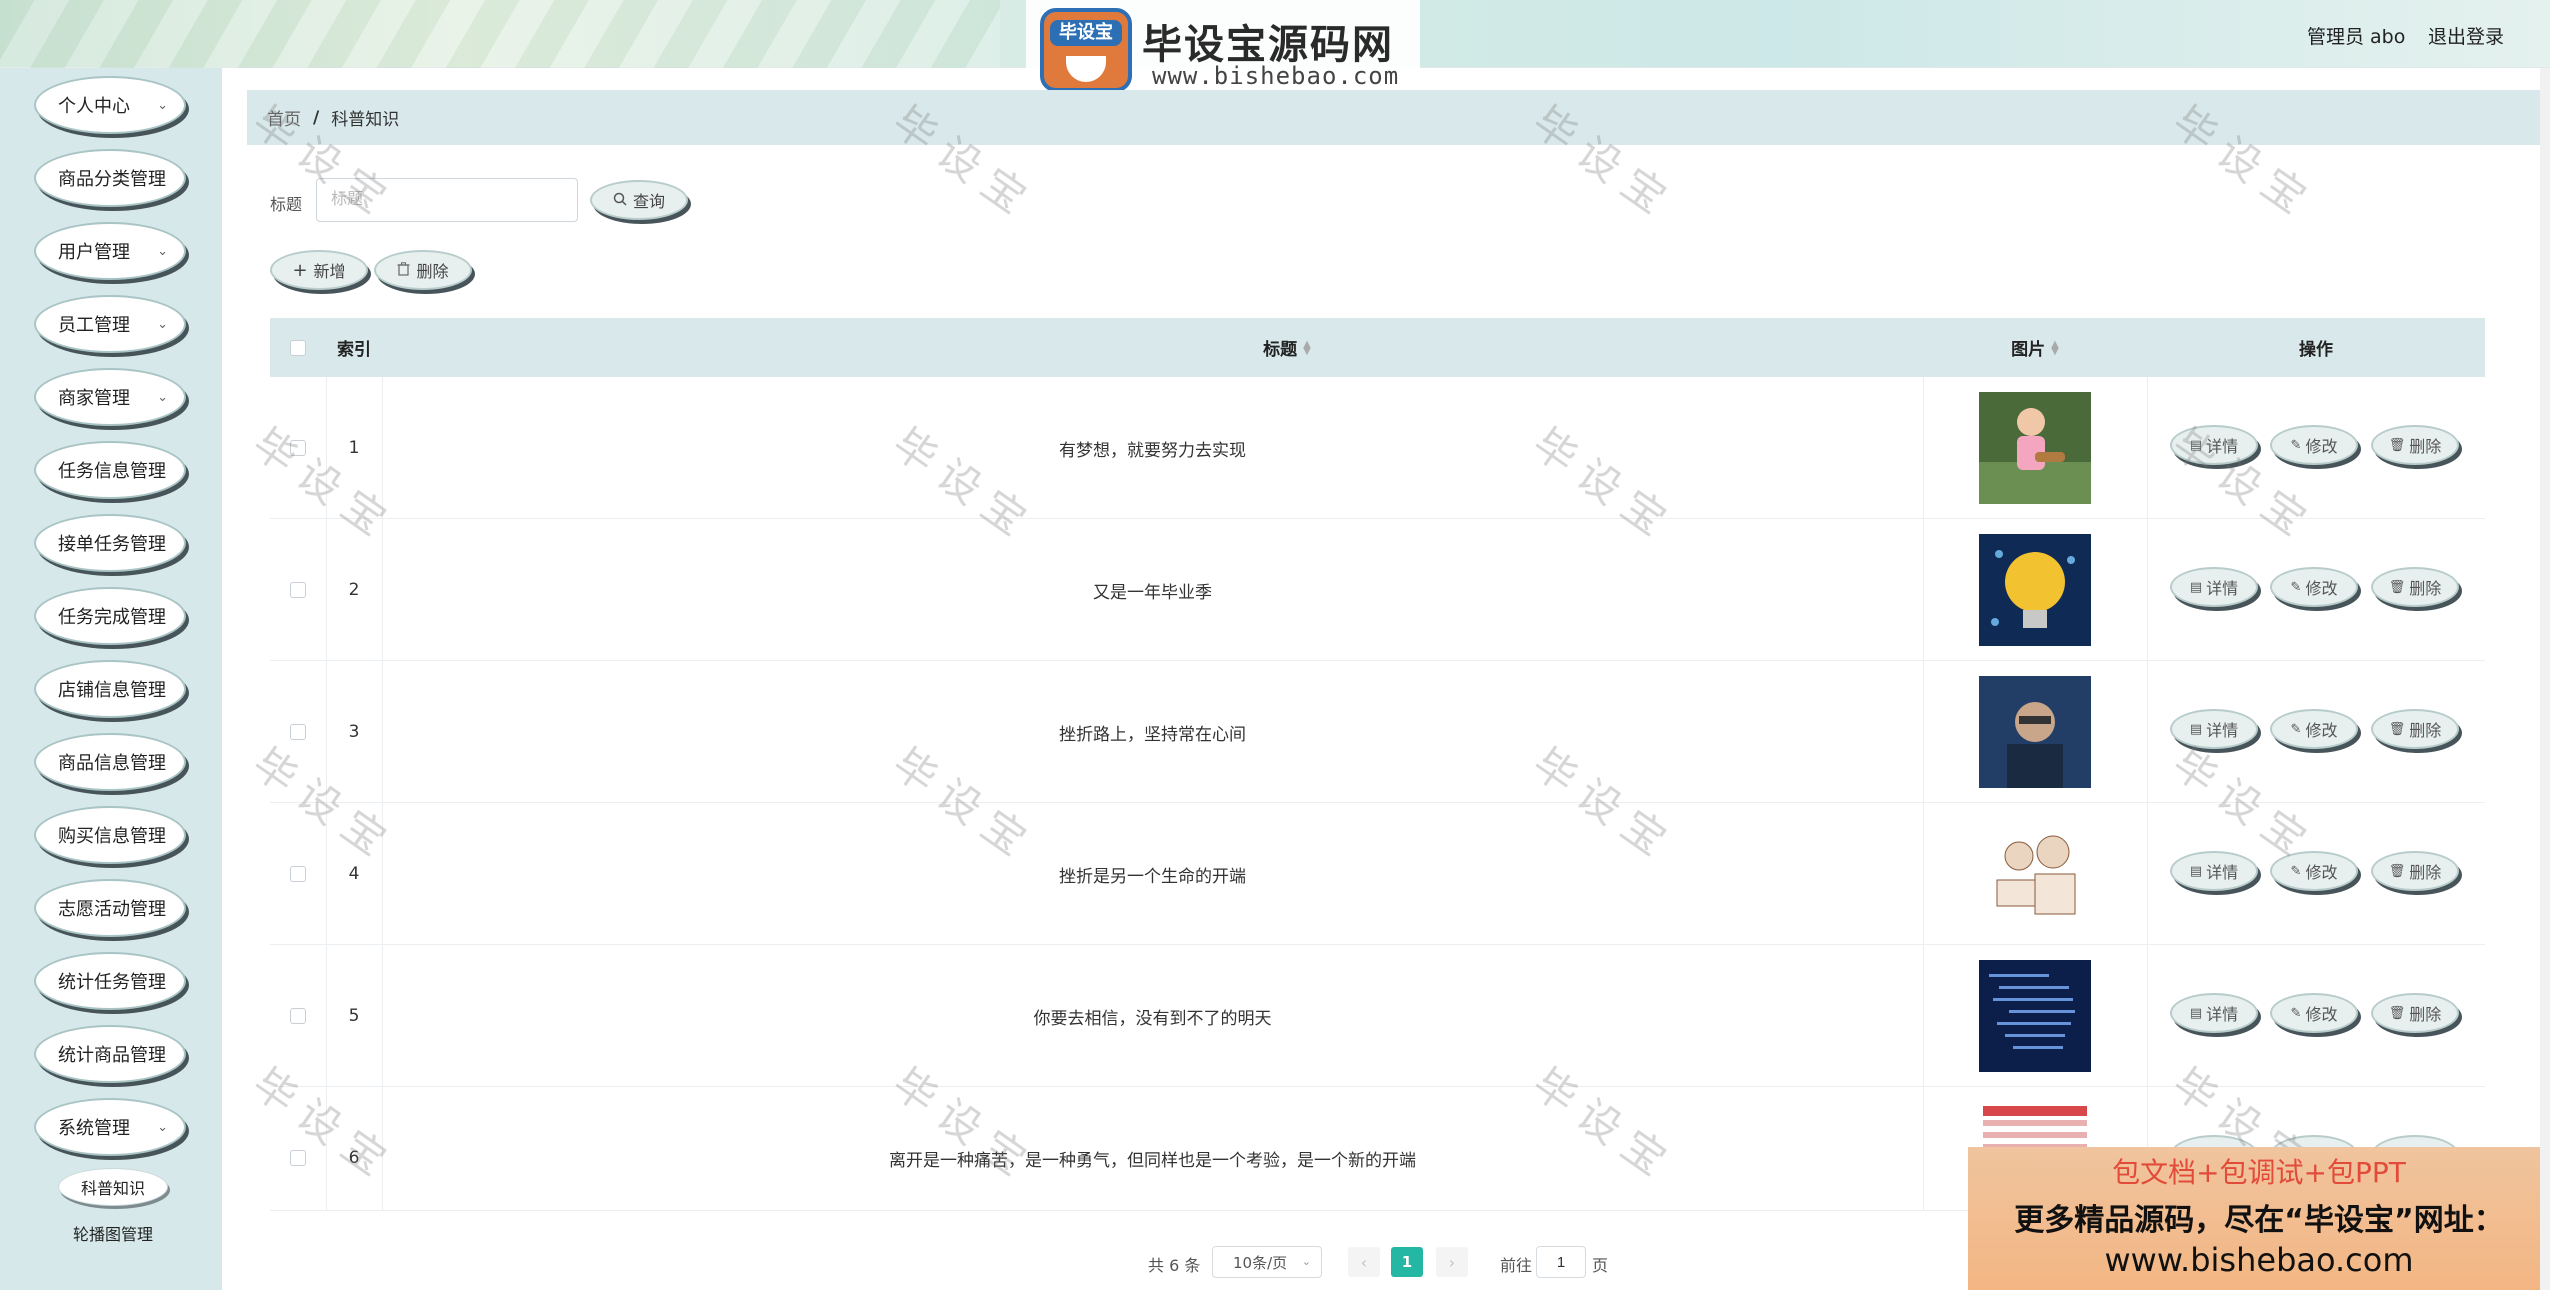  What do you see at coordinates (94, 252) in the screenshot?
I see `sidebar-item-label: 用户管理` at bounding box center [94, 252].